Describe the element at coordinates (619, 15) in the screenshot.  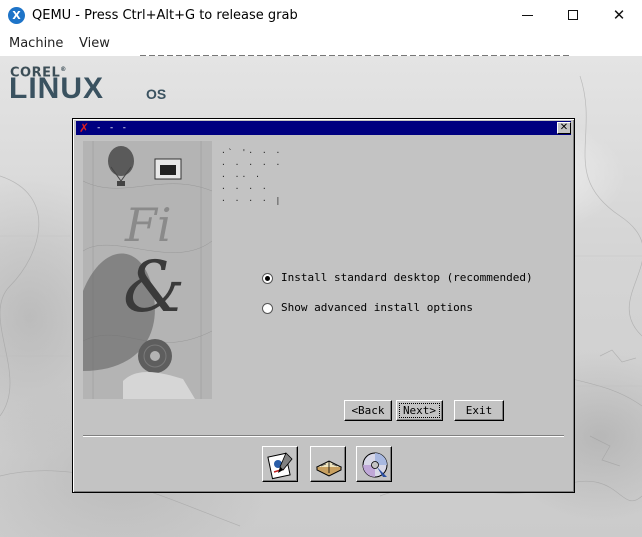
I see `close-button: ✕` at that location.